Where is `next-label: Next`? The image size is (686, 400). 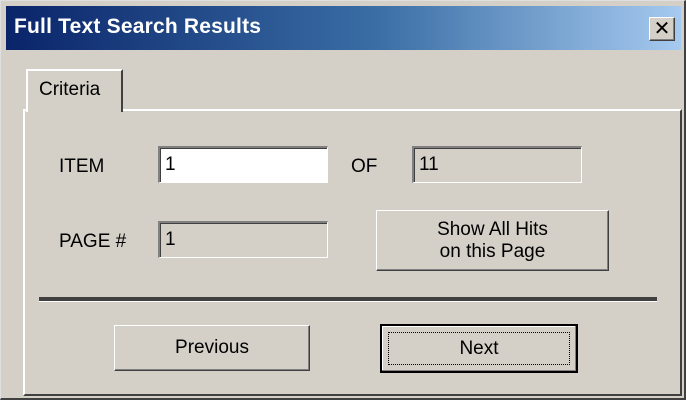
next-label: Next is located at coordinates (479, 348).